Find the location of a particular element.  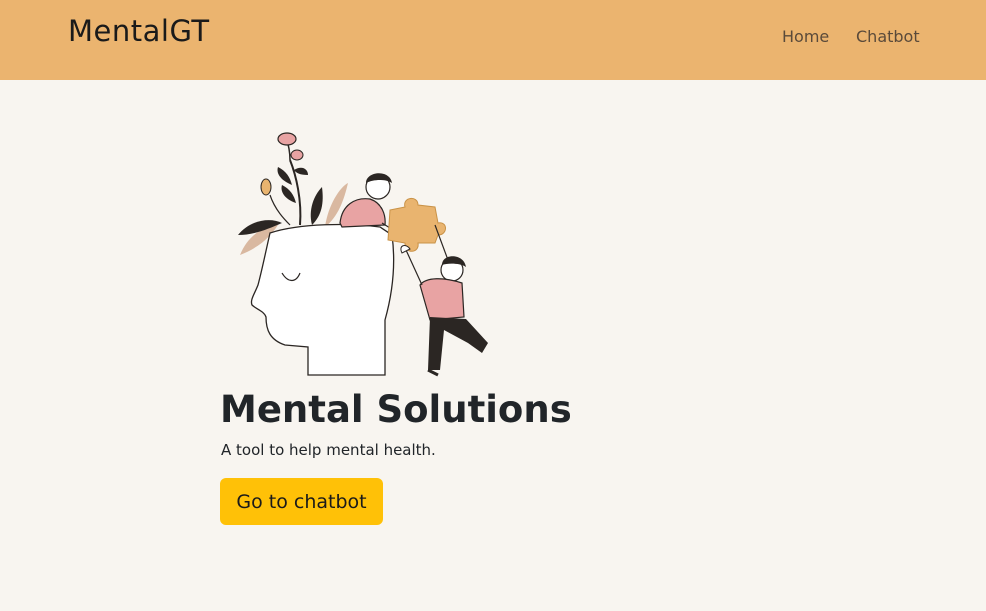

go-to-chatbot-button: Go to chatbot is located at coordinates (301, 501).